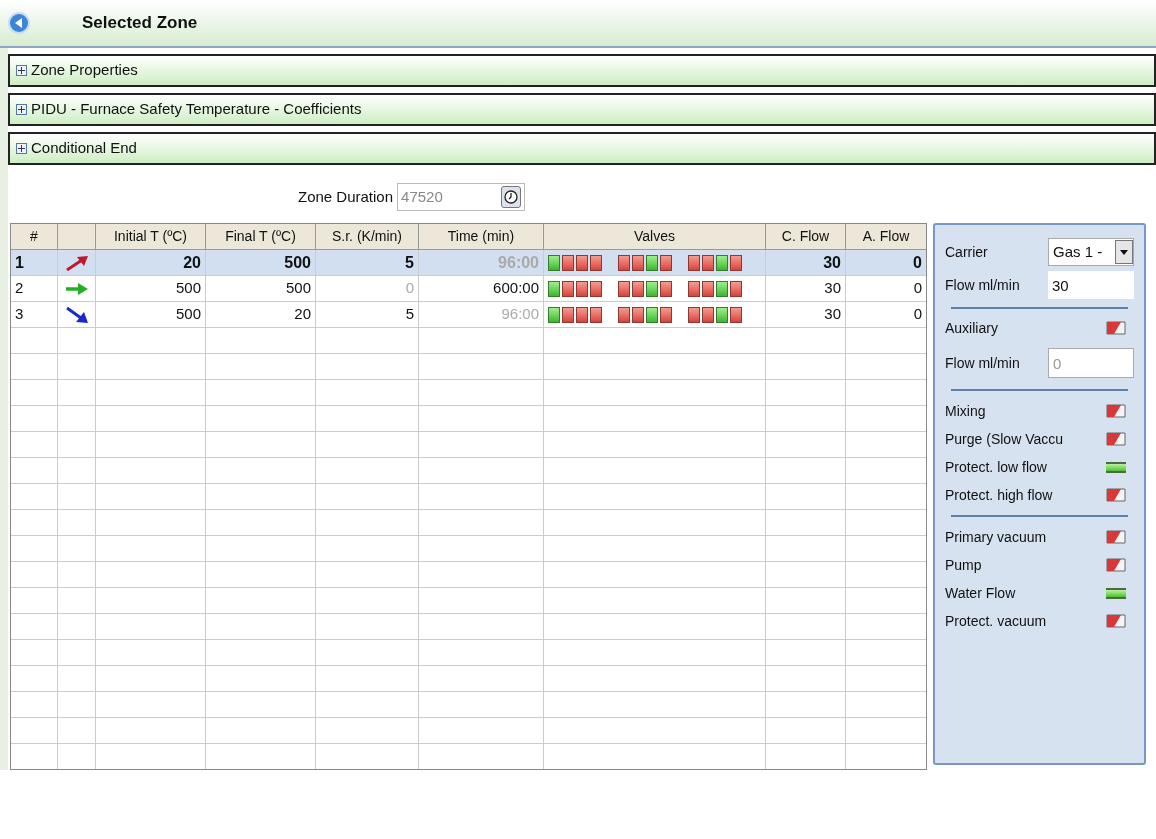  I want to click on table-row: 3 500 20 5 96:00 30 0, so click(468, 315).